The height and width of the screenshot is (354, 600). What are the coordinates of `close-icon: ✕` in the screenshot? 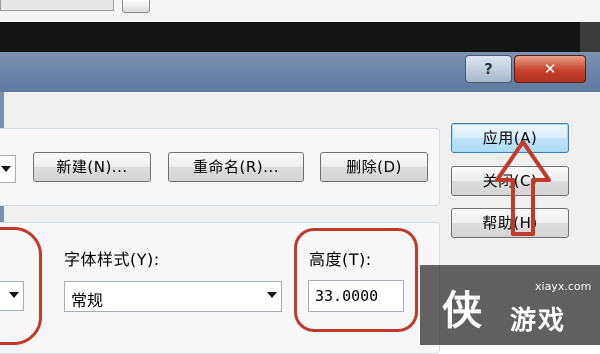 It's located at (550, 69).